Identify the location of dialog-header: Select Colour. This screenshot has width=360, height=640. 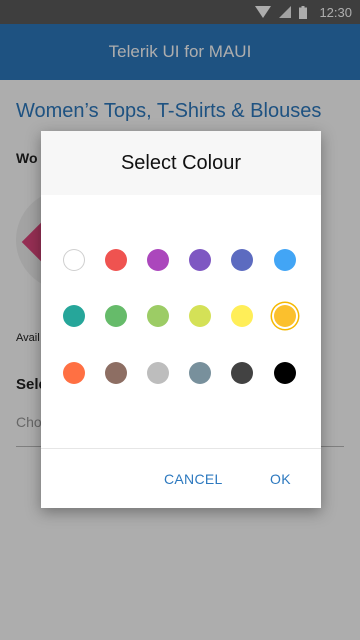
(181, 163).